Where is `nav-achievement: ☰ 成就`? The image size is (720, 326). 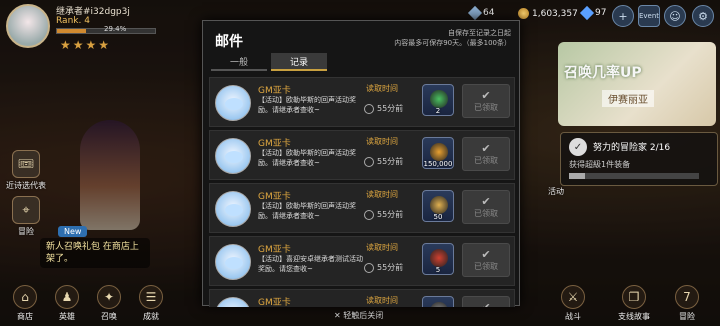 nav-achievement: ☰ 成就 is located at coordinates (151, 303).